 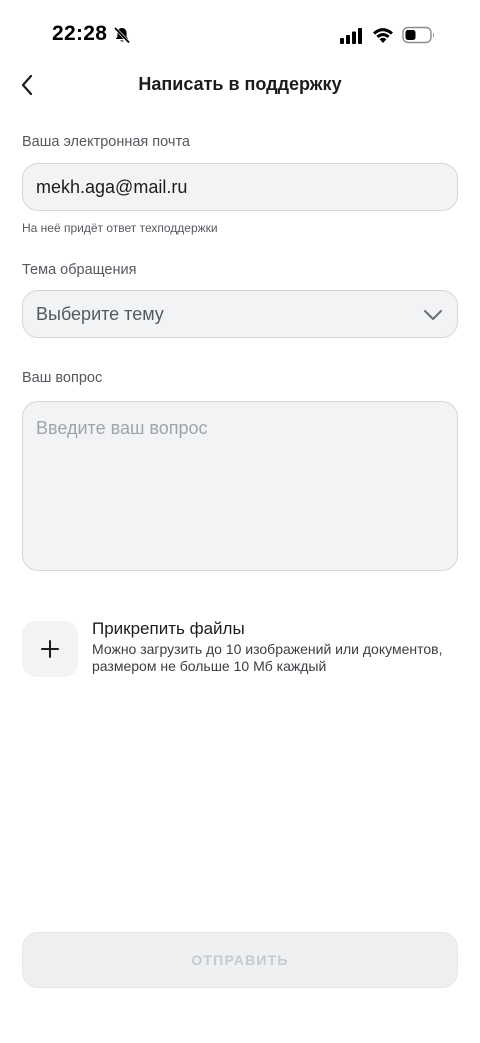 What do you see at coordinates (122, 428) in the screenshot?
I see `question-placeholder: Введите ваш вопрос` at bounding box center [122, 428].